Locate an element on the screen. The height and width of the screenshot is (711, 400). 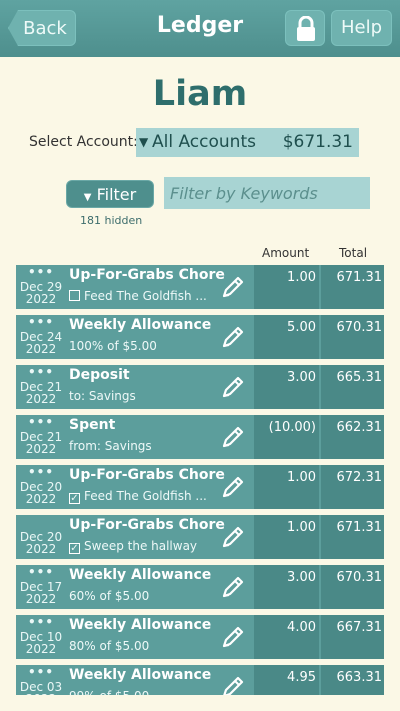
transaction-subtitle-text: 80% of $5.00 is located at coordinates (109, 646).